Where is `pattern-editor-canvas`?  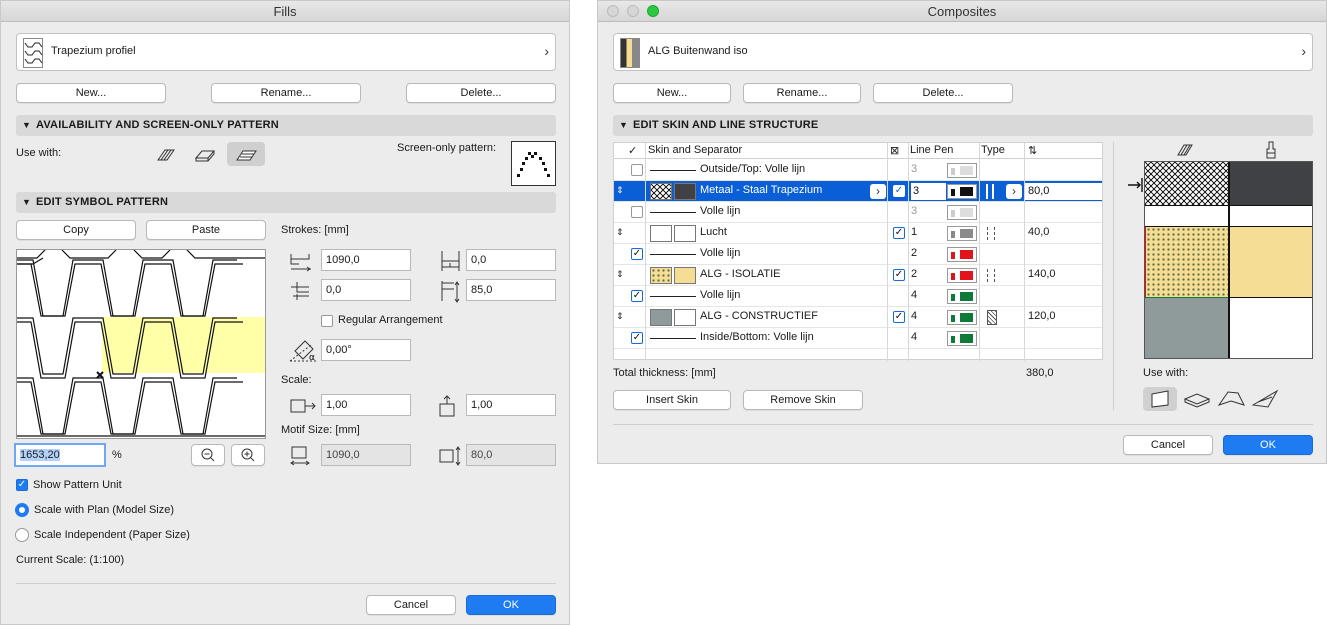
pattern-editor-canvas is located at coordinates (141, 344).